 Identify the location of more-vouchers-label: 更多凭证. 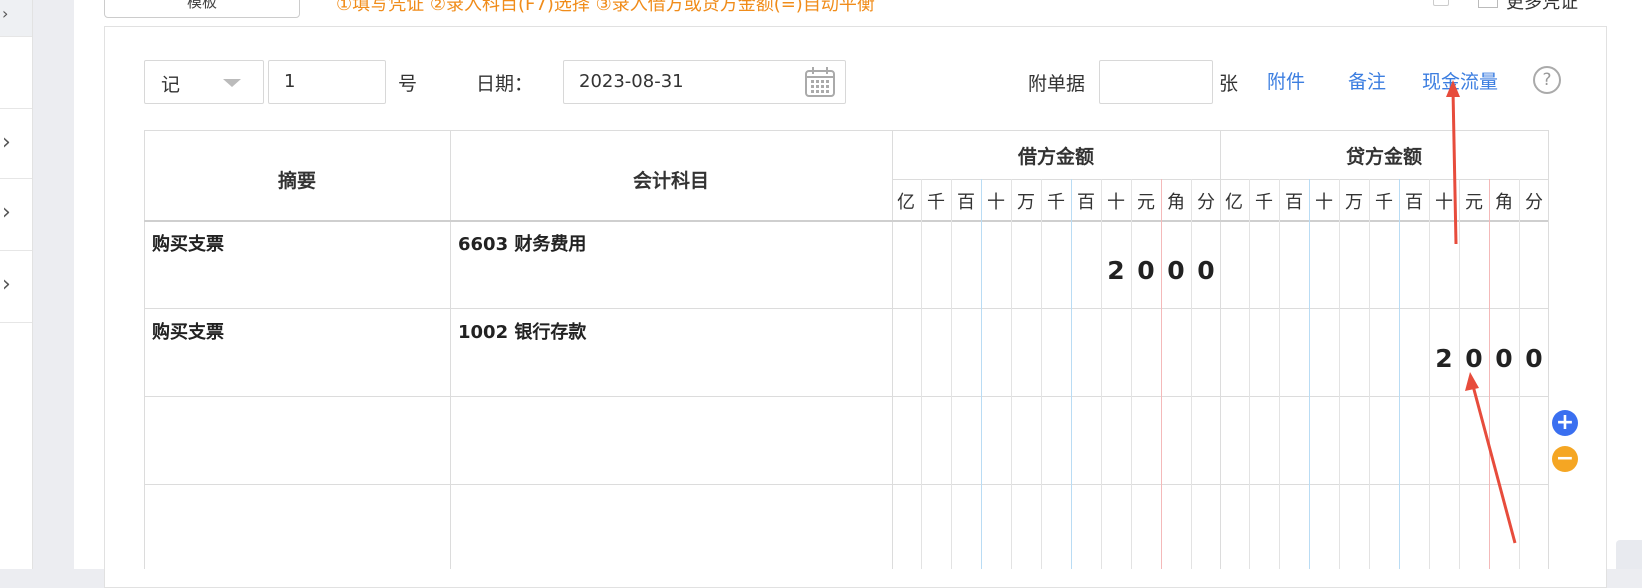
(1542, 6).